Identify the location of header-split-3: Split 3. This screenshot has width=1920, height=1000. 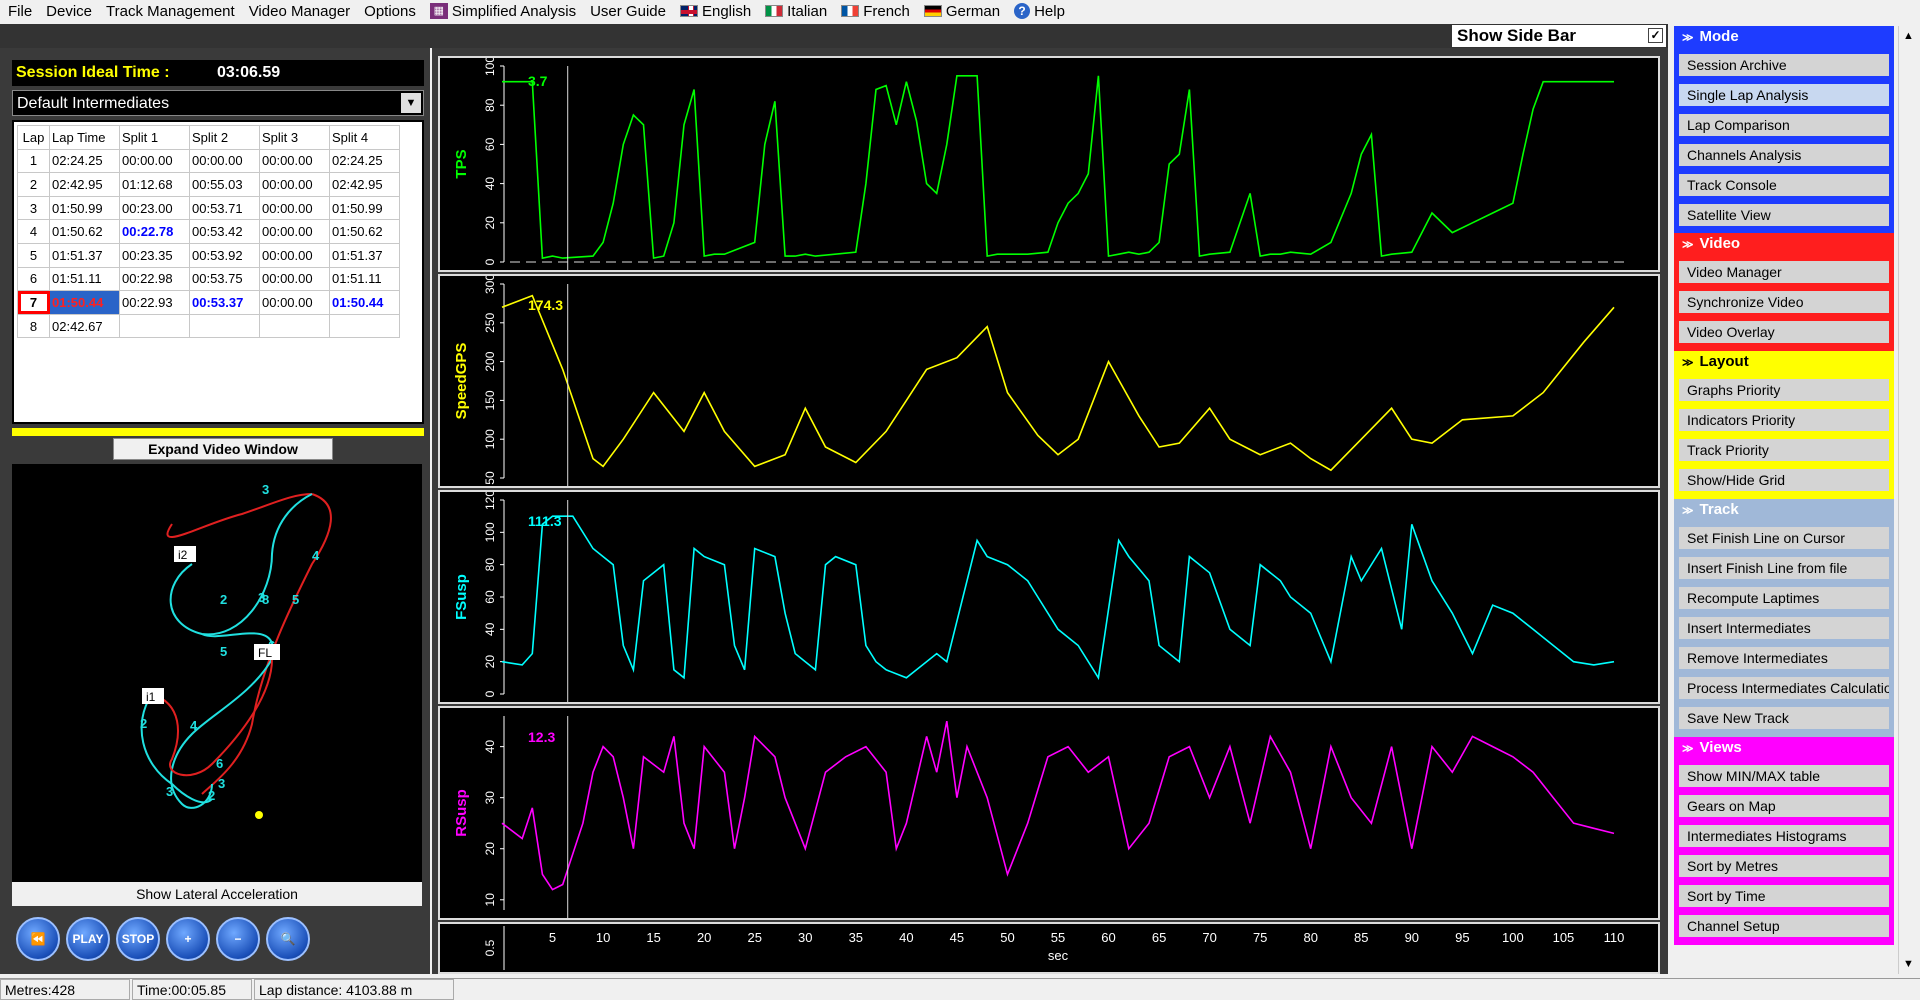
(294, 137).